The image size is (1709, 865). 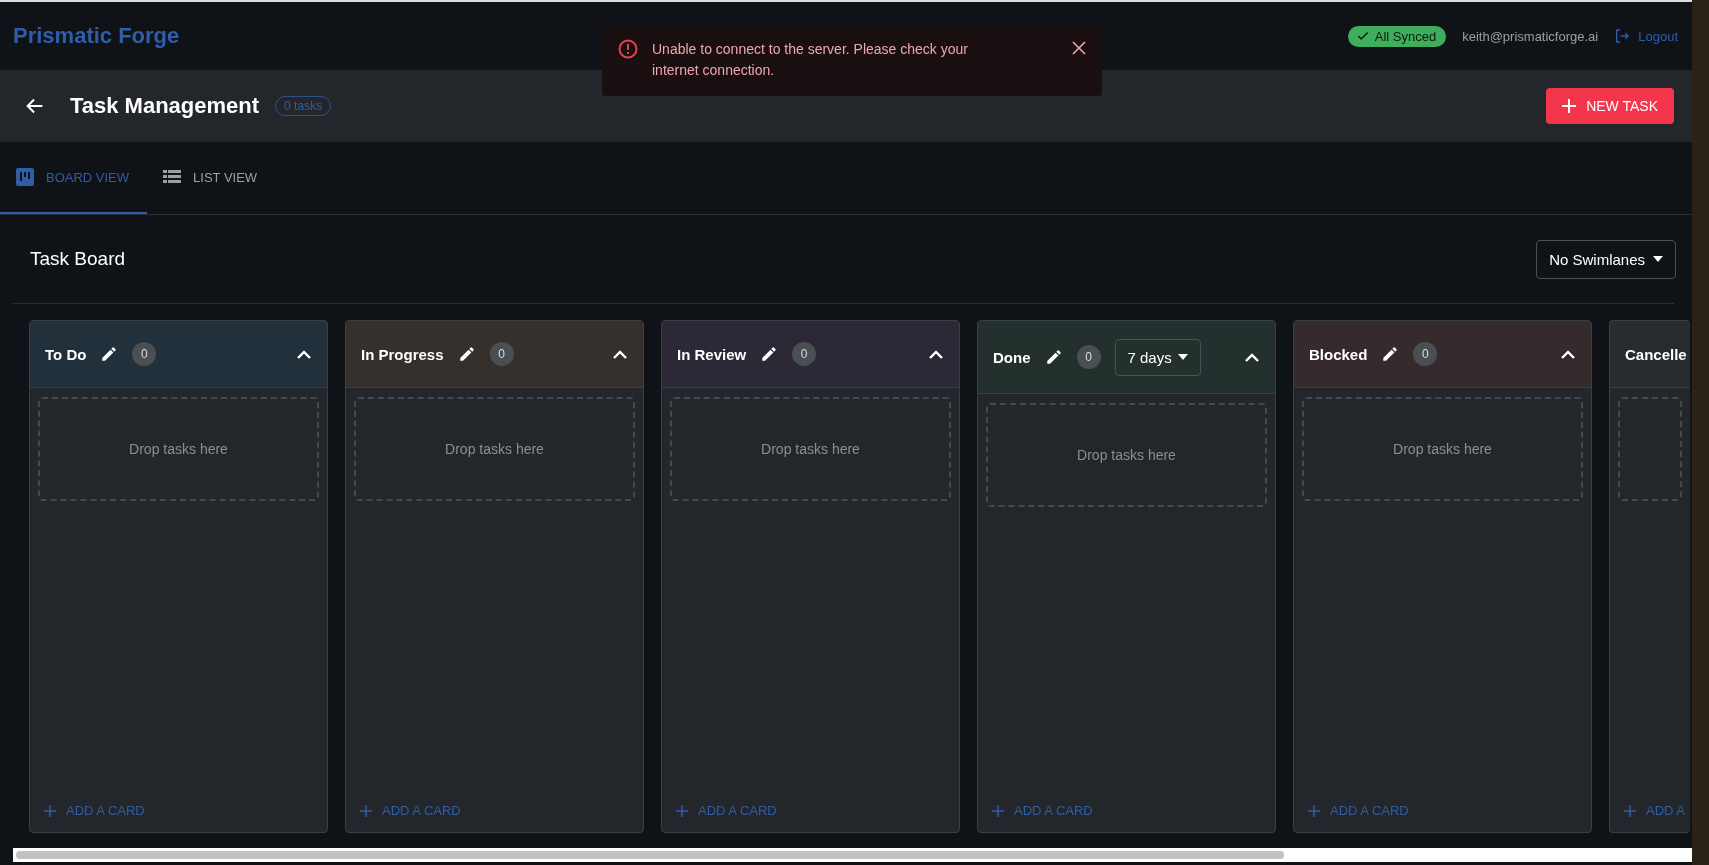 What do you see at coordinates (1362, 36) in the screenshot?
I see `check-icon` at bounding box center [1362, 36].